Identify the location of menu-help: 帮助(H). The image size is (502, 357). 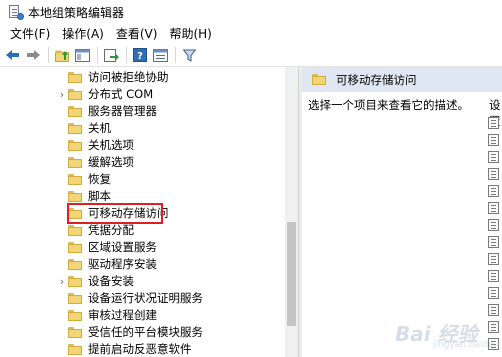
(190, 34).